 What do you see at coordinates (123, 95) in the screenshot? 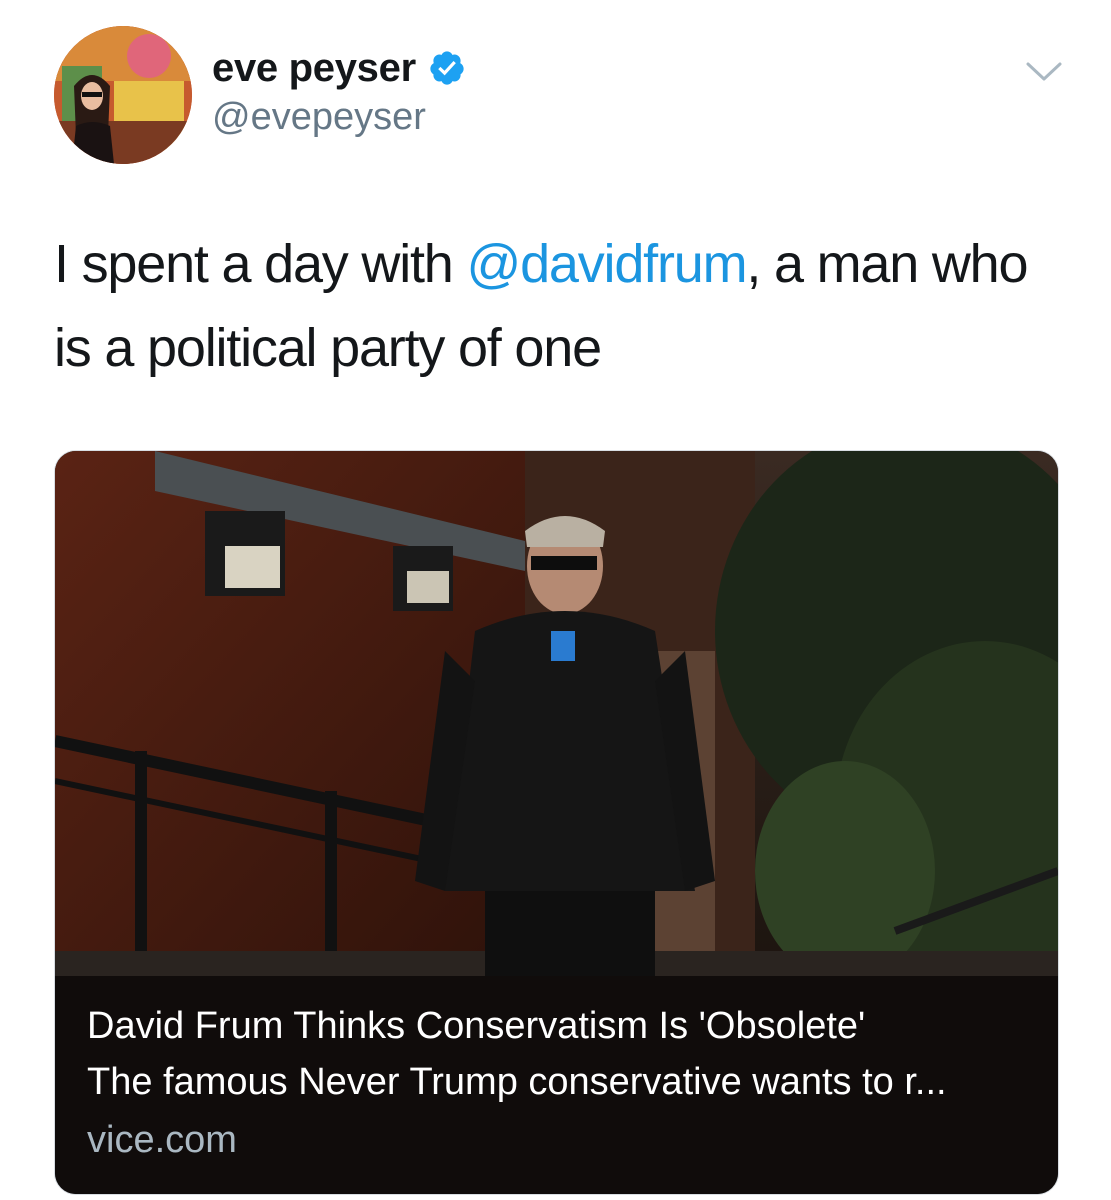
I see `avatar` at bounding box center [123, 95].